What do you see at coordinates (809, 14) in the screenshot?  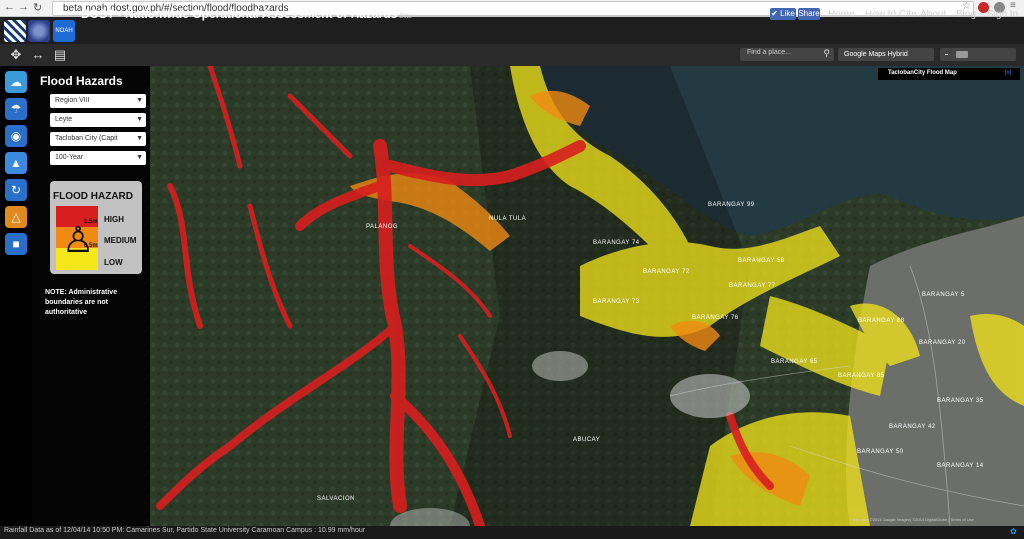 I see `facebook-share-button: Share` at bounding box center [809, 14].